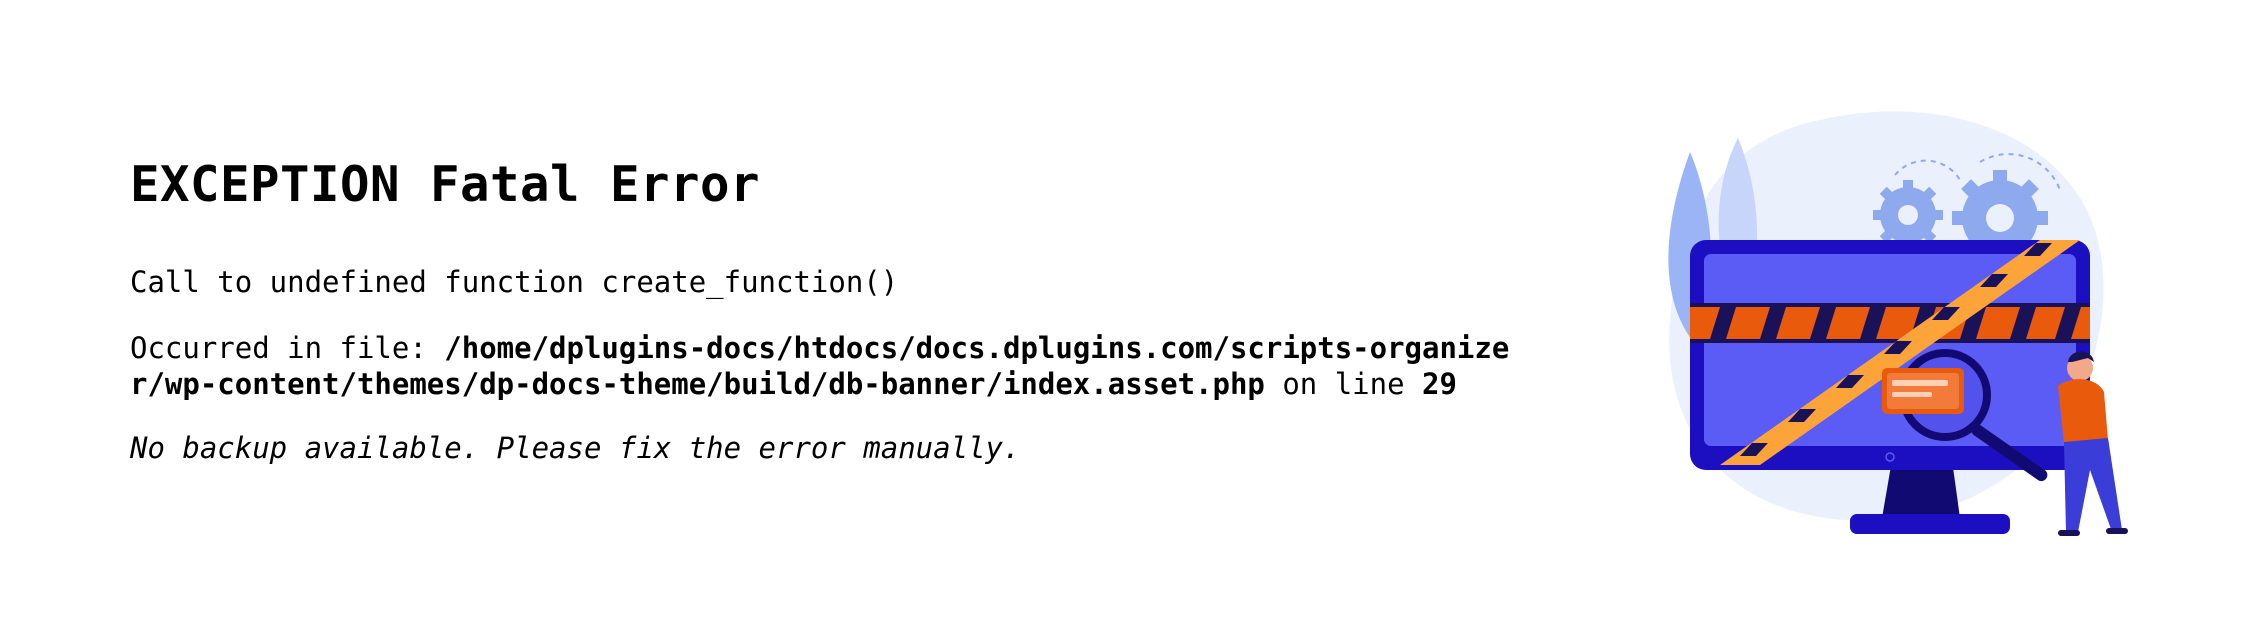 This screenshot has width=2268, height=630. What do you see at coordinates (445, 184) in the screenshot?
I see `error-title: EXCEPTION Fatal Error` at bounding box center [445, 184].